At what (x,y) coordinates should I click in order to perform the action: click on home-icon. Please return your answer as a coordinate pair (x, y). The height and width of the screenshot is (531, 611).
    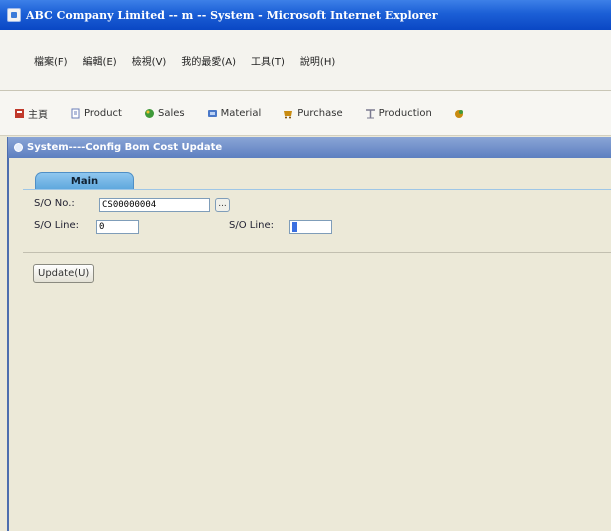
    Looking at the image, I should click on (19, 113).